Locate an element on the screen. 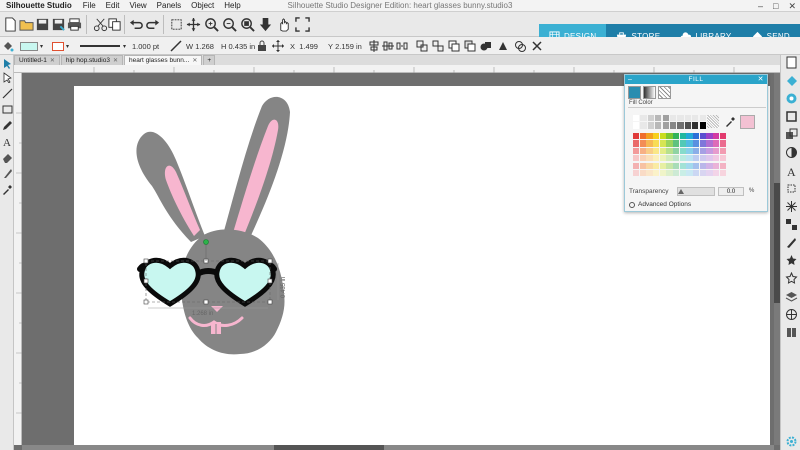  pencil-tool-icon is located at coordinates (7, 125).